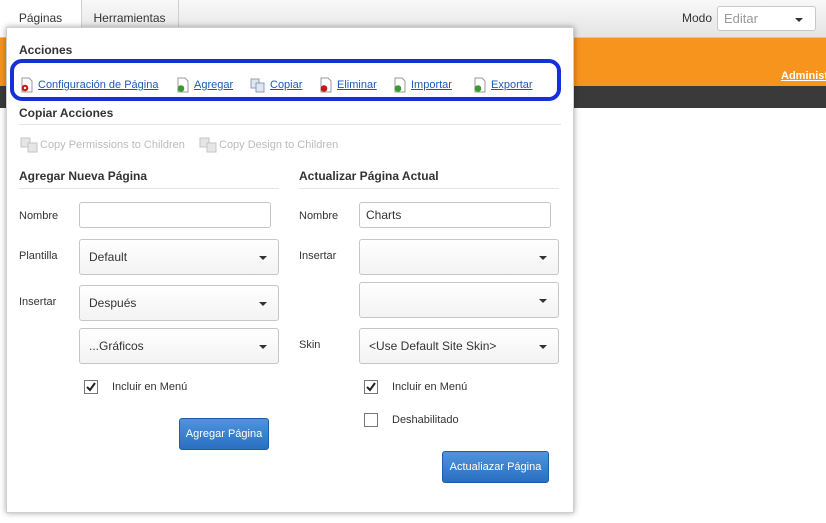 Image resolution: width=826 pixels, height=523 pixels. I want to click on add-page-label: Agregar, so click(214, 85).